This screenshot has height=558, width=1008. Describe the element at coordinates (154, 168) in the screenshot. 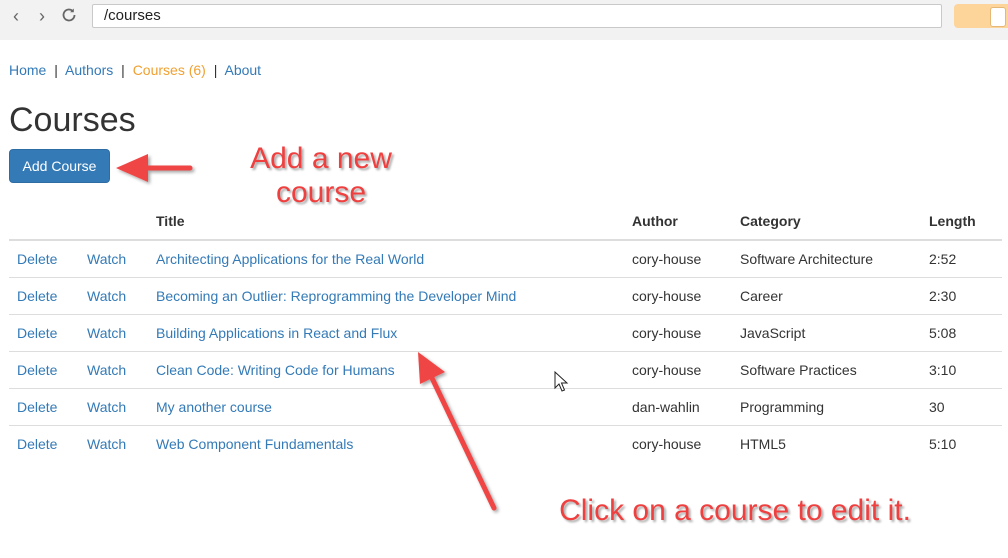

I see `arrow-add-course-icon` at that location.